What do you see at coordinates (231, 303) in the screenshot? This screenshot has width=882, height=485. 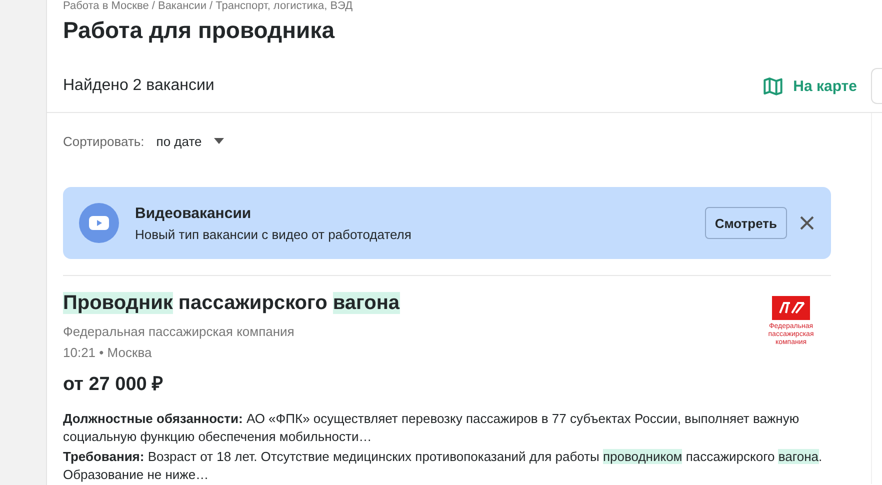 I see `vacancy-title: Проводник пассажирского вагона` at bounding box center [231, 303].